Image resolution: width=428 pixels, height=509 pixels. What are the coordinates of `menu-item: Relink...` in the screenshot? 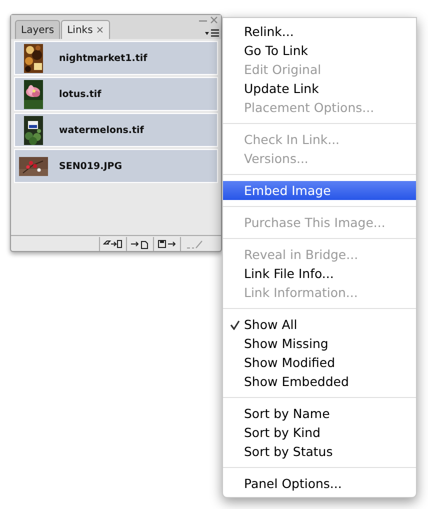 It's located at (319, 31).